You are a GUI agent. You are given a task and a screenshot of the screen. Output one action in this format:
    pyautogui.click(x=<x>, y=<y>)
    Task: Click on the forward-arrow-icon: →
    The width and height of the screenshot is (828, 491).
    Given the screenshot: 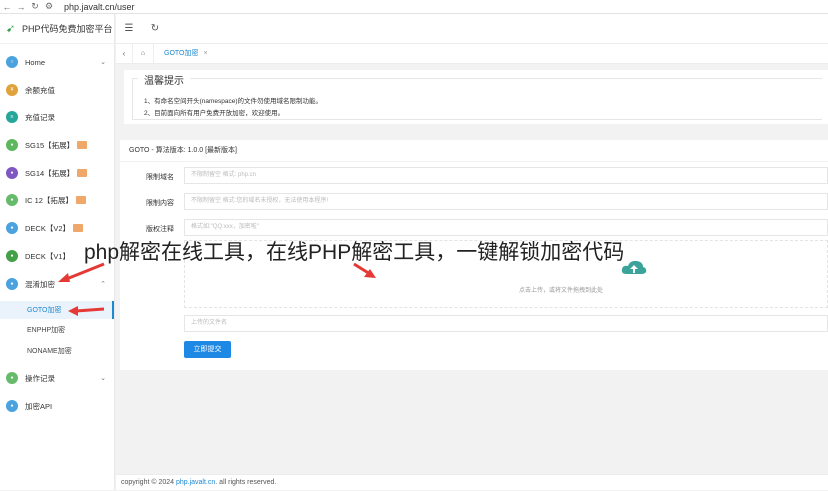 What is the action you would take?
    pyautogui.click(x=21, y=7)
    